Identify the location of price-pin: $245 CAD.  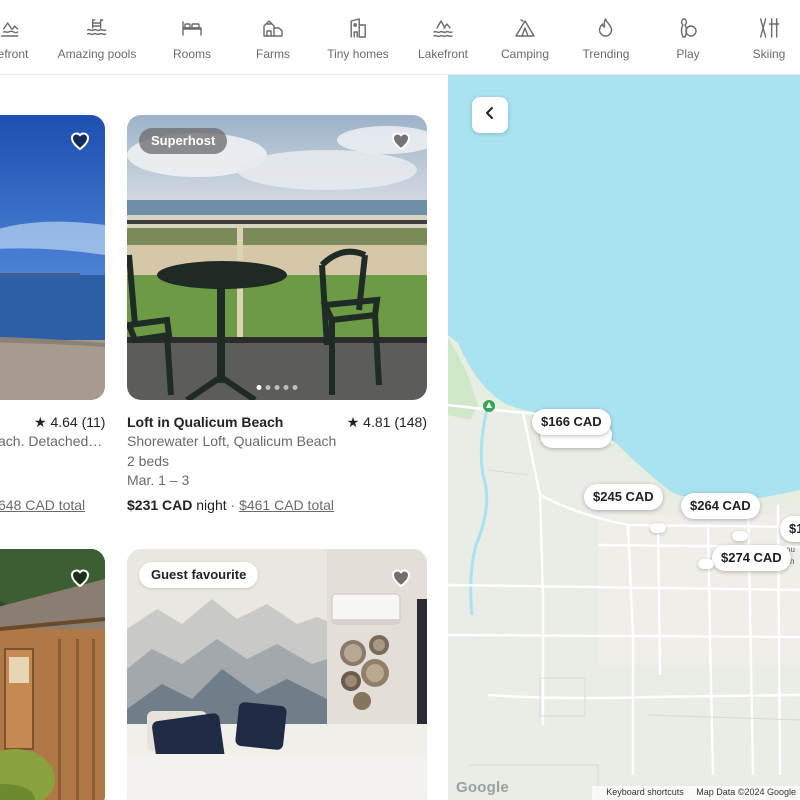
(623, 497).